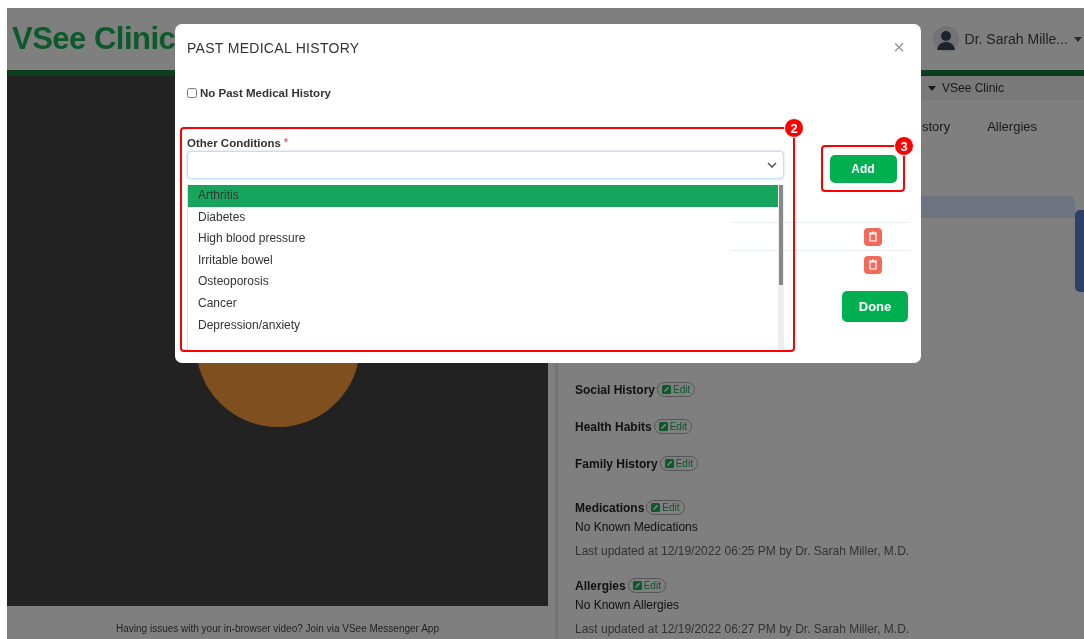  I want to click on annotation-number: 3, so click(904, 146).